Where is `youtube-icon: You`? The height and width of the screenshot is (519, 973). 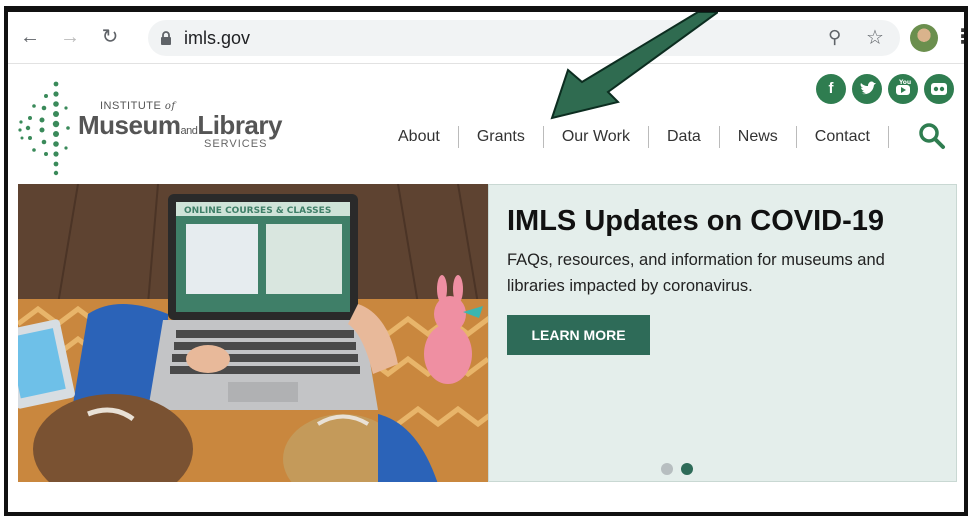
youtube-icon: You is located at coordinates (903, 89).